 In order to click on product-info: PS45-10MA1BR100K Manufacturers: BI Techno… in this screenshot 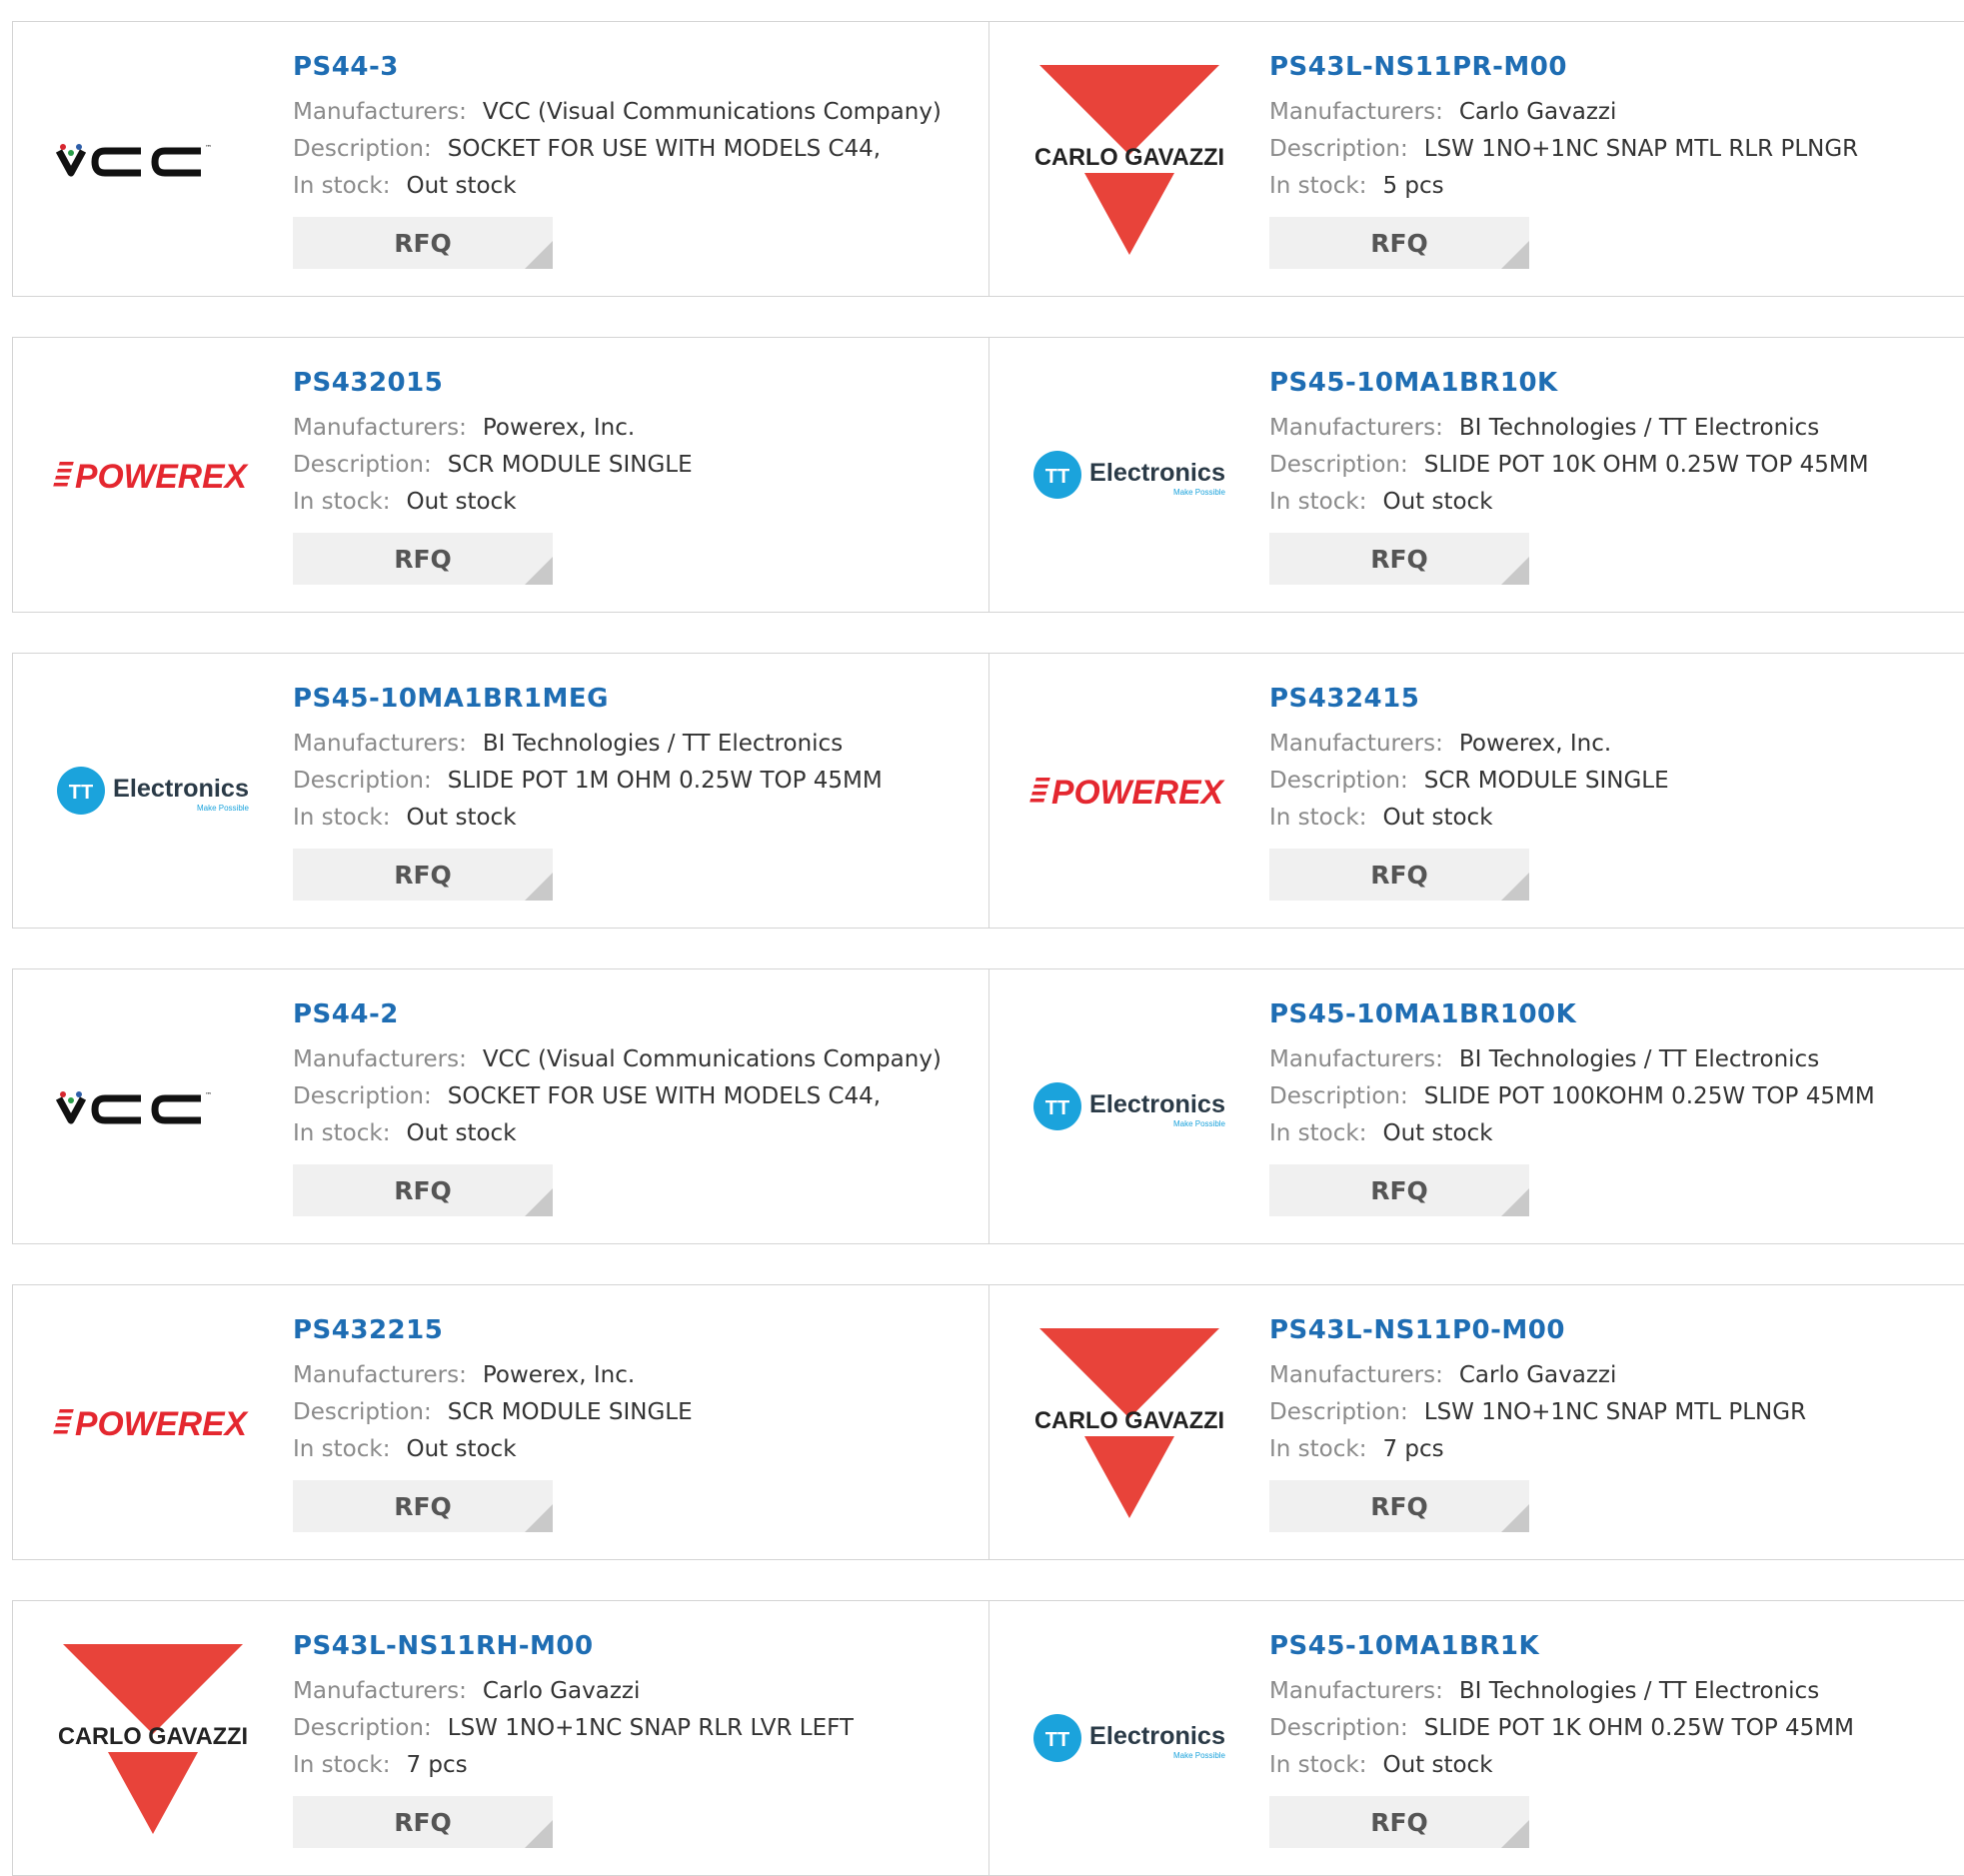, I will do `click(1572, 1107)`.